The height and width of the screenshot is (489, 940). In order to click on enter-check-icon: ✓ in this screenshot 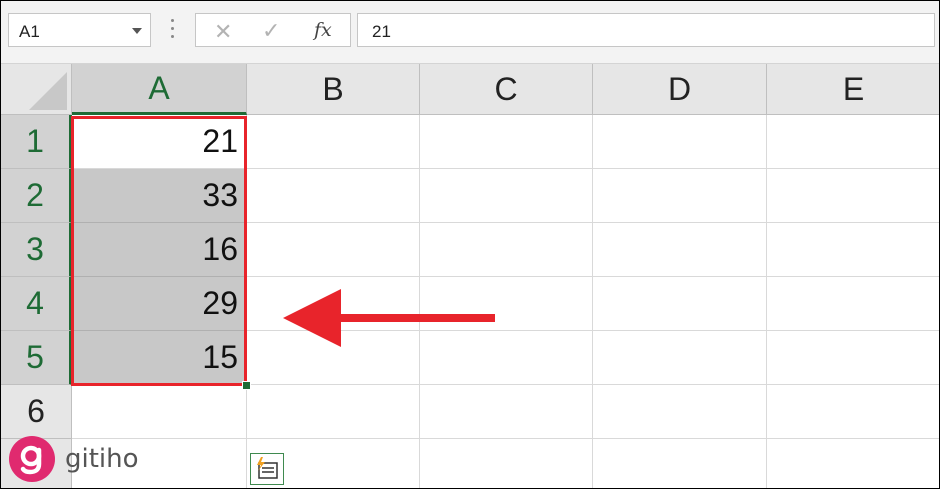, I will do `click(271, 31)`.